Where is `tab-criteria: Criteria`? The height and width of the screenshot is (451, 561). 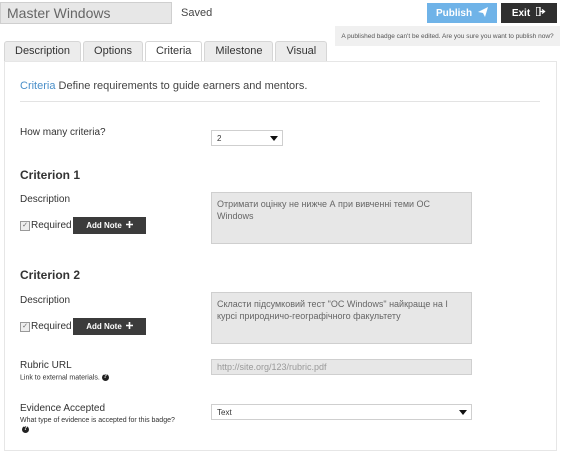 tab-criteria: Criteria is located at coordinates (173, 52).